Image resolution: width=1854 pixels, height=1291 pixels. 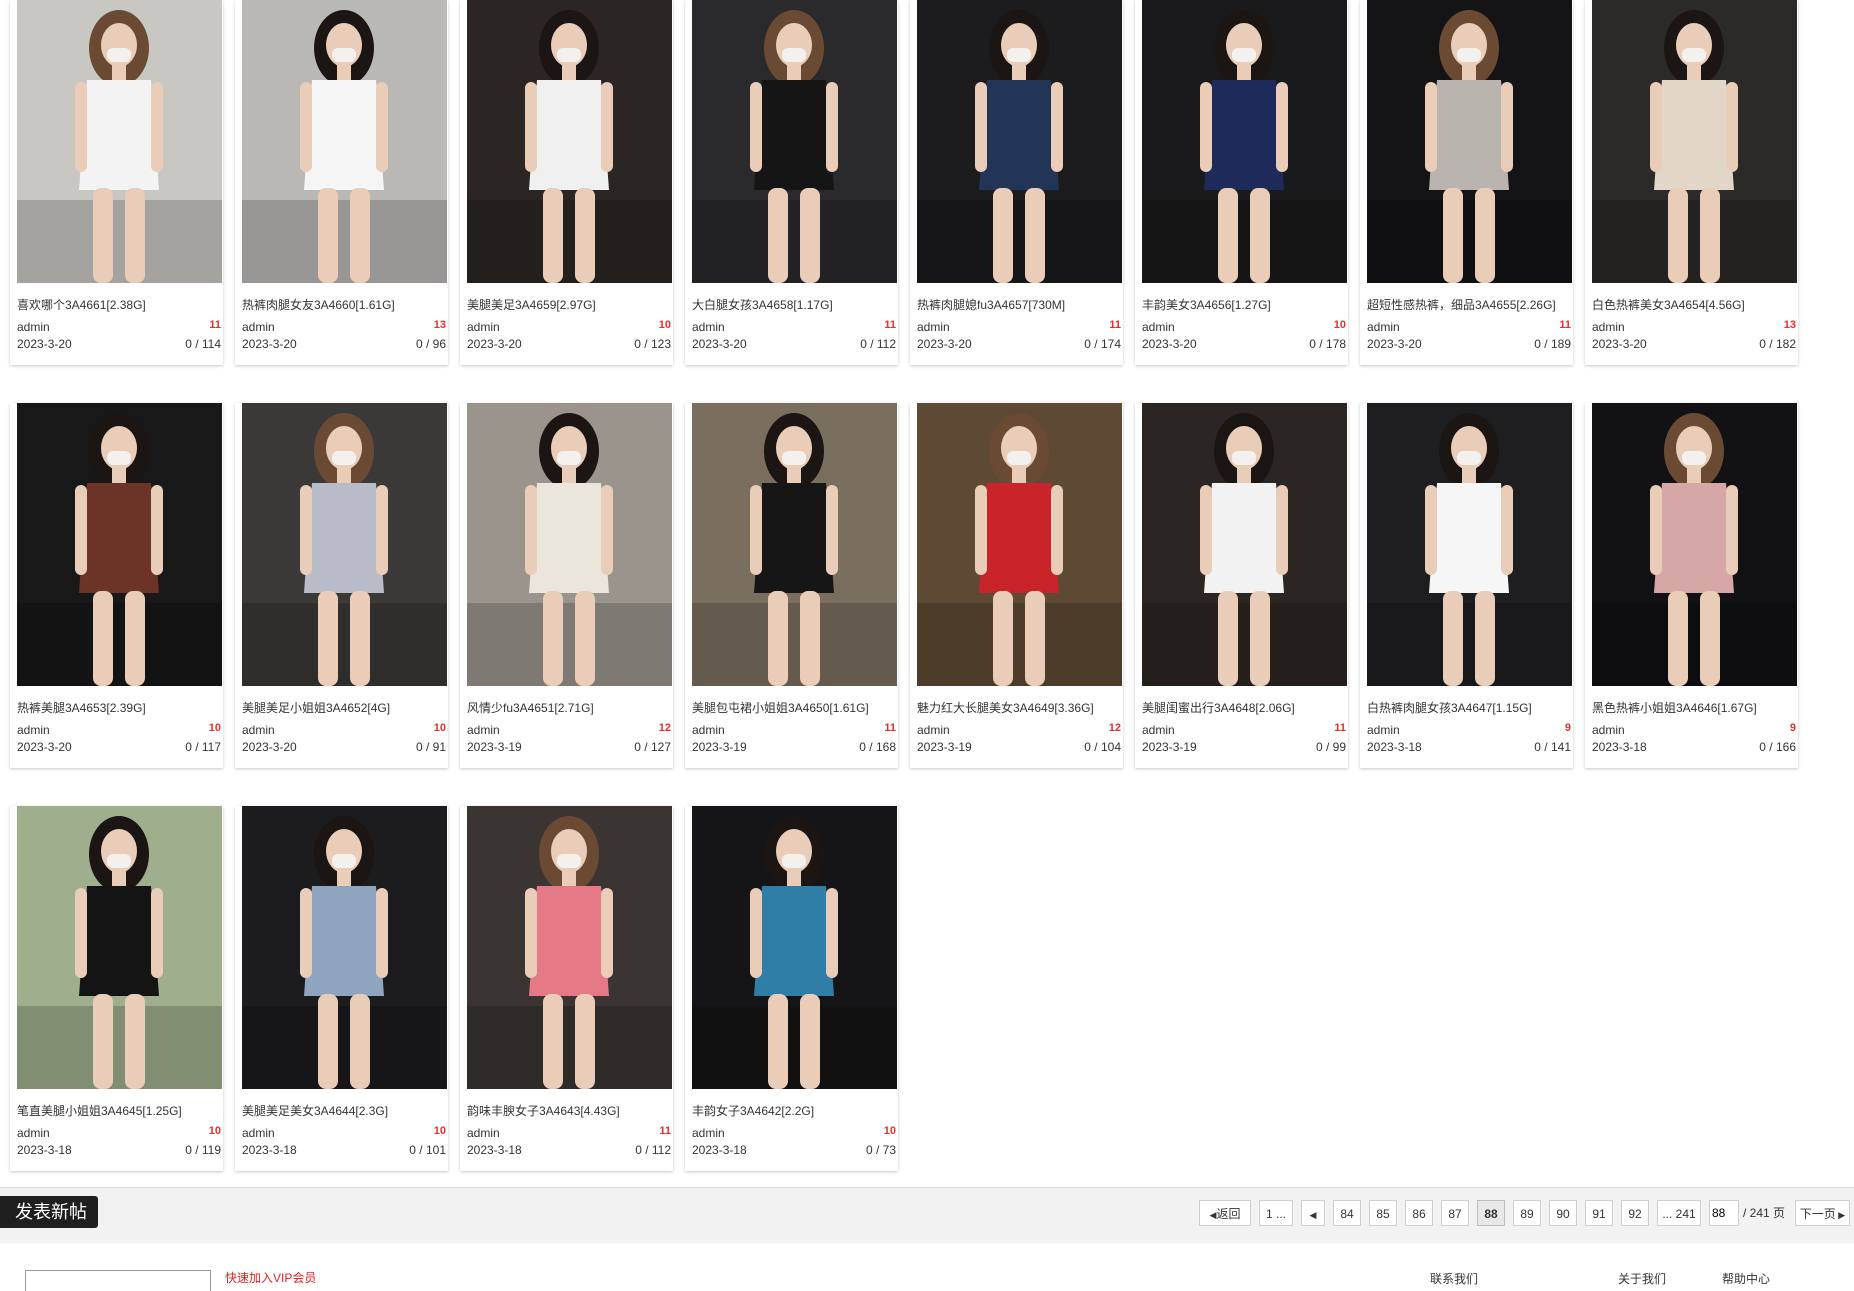 What do you see at coordinates (1225, 1213) in the screenshot?
I see `back-button: ◀返回` at bounding box center [1225, 1213].